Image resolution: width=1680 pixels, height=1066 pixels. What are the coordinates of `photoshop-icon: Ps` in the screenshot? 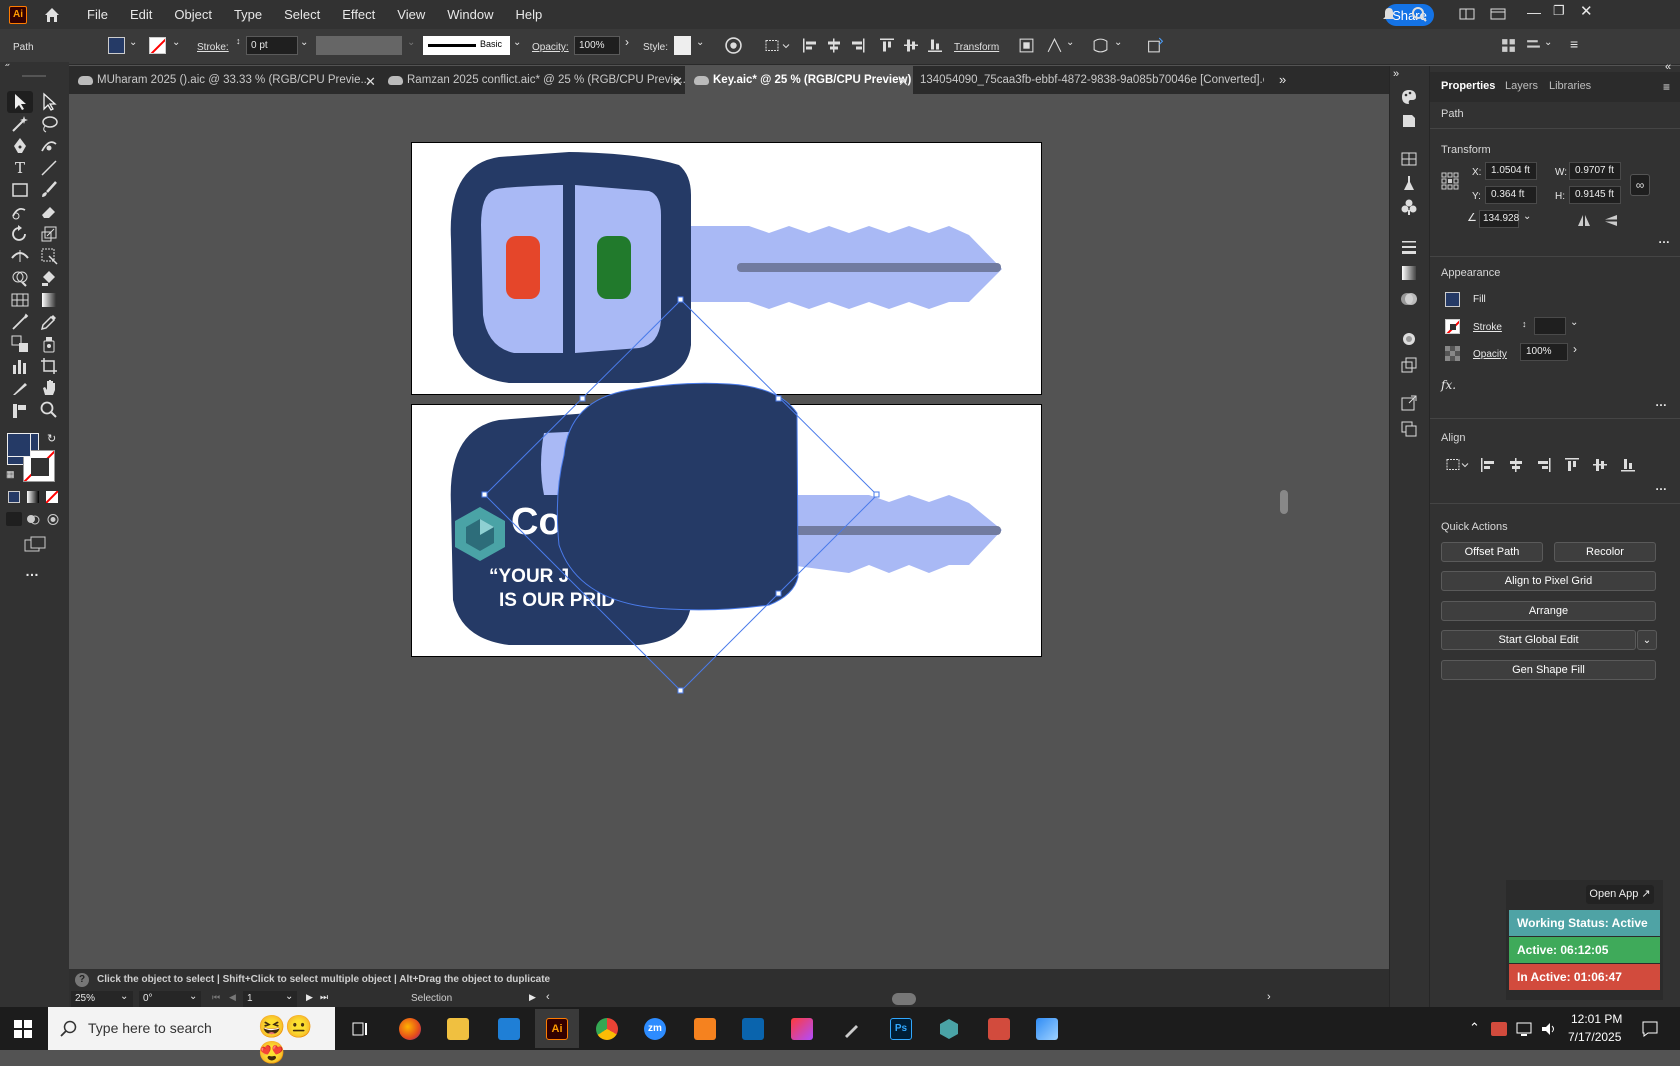 It's located at (901, 1029).